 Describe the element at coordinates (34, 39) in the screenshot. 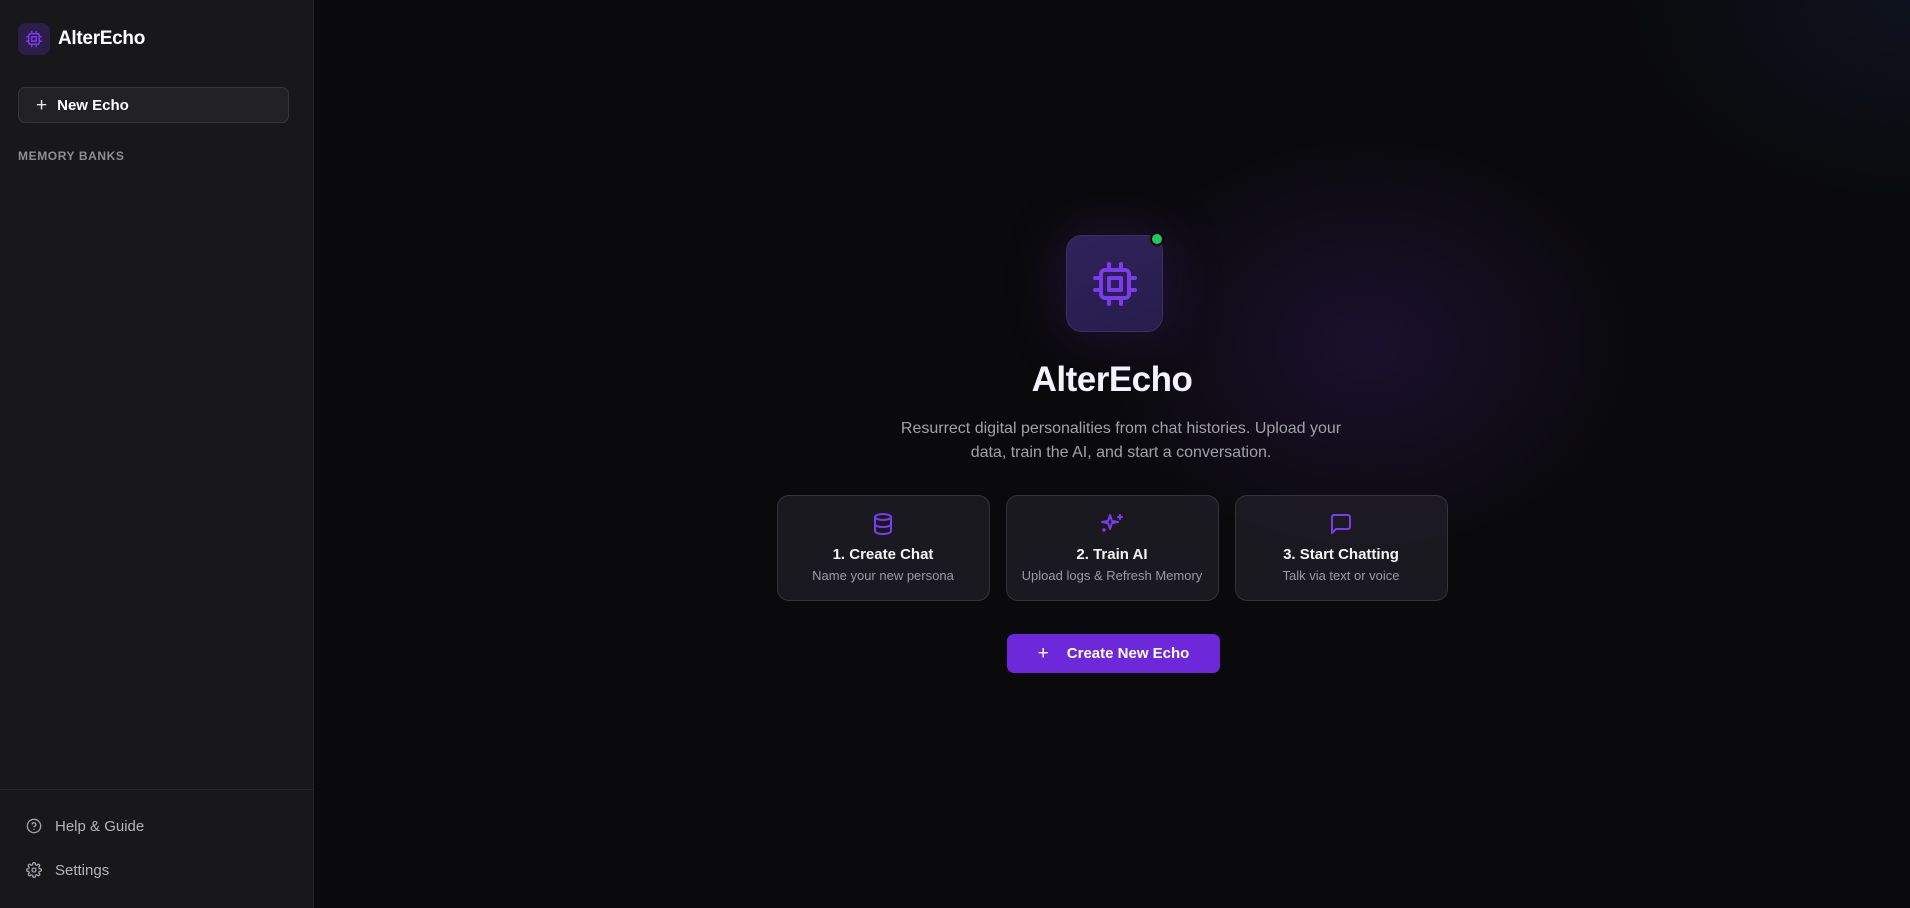

I see `cpu-icon` at that location.